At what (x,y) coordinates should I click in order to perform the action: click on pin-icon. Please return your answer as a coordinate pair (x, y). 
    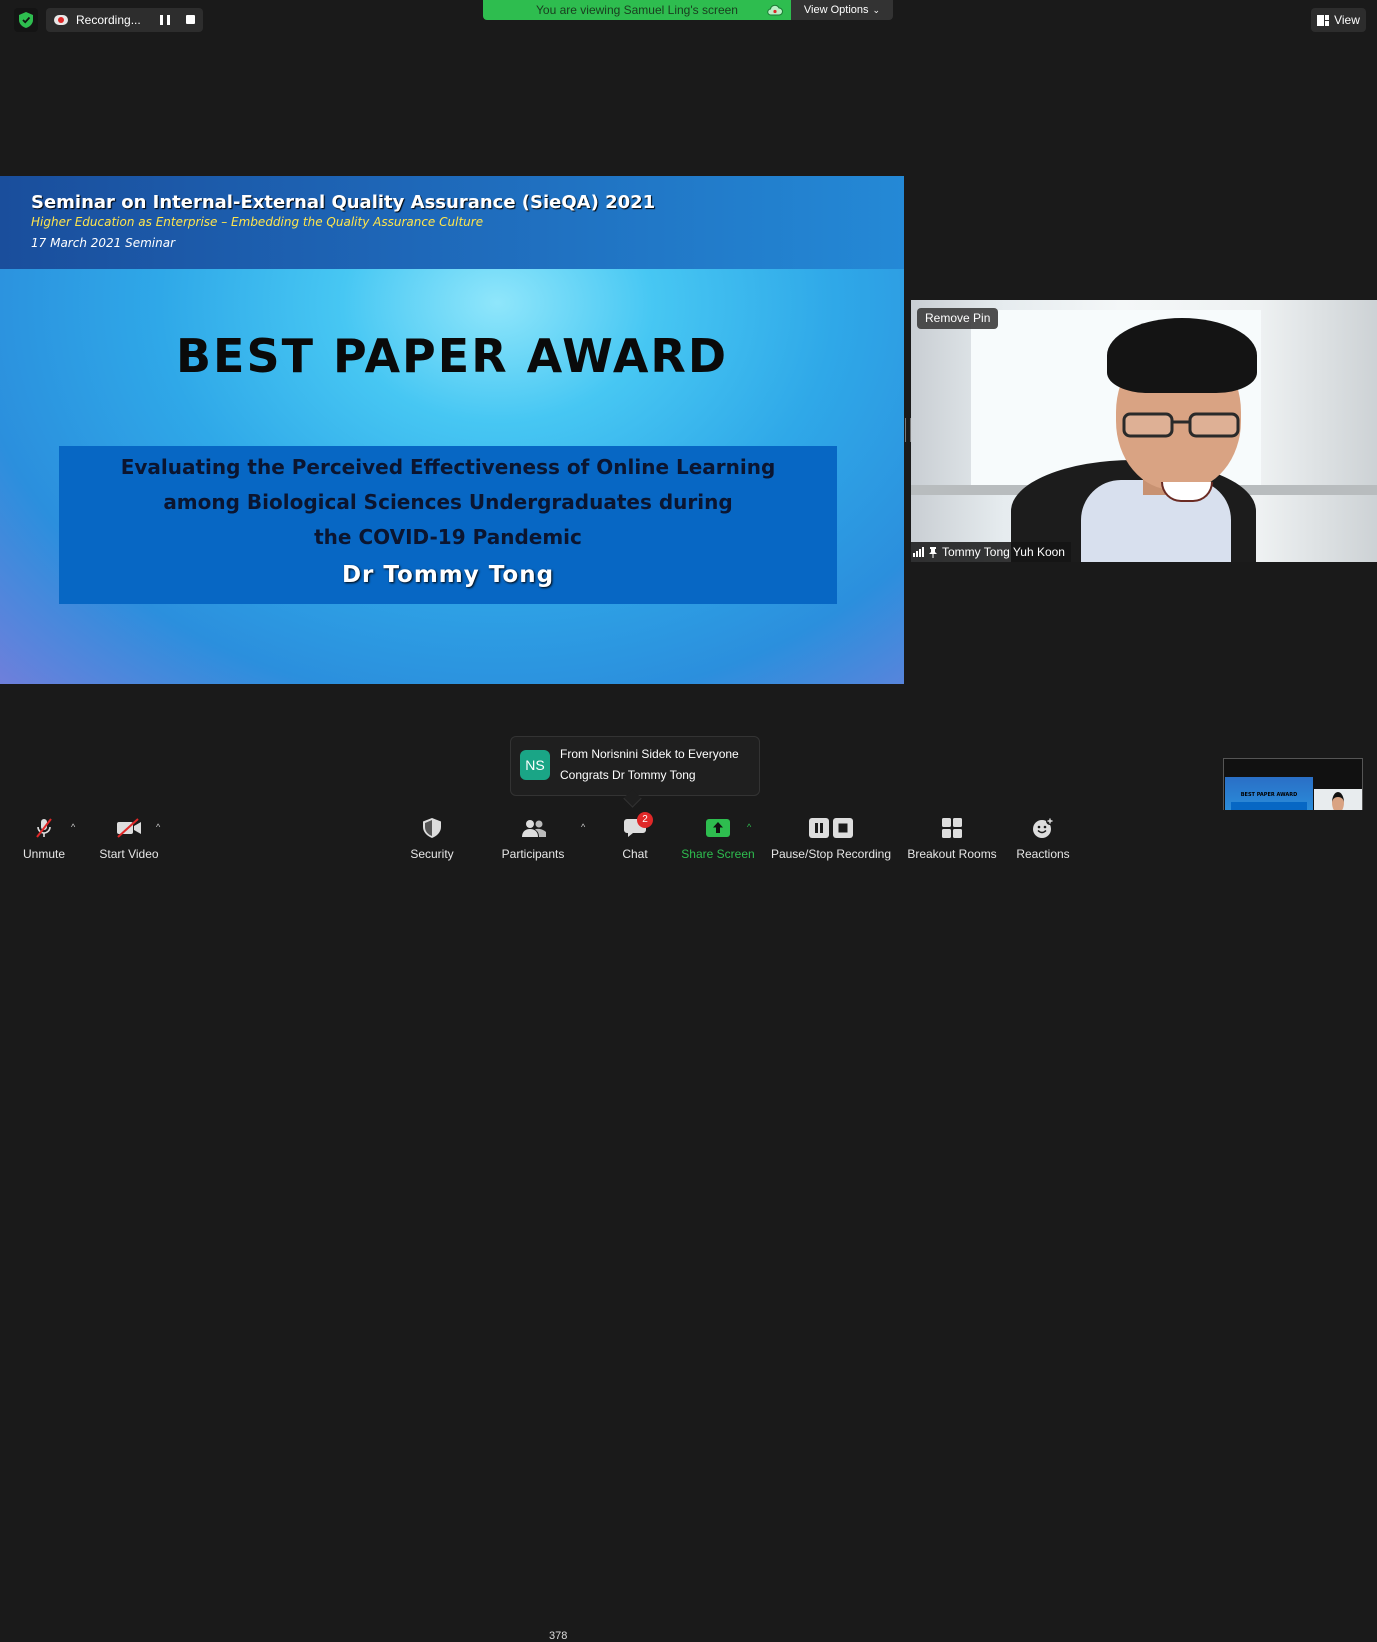
    Looking at the image, I should click on (933, 552).